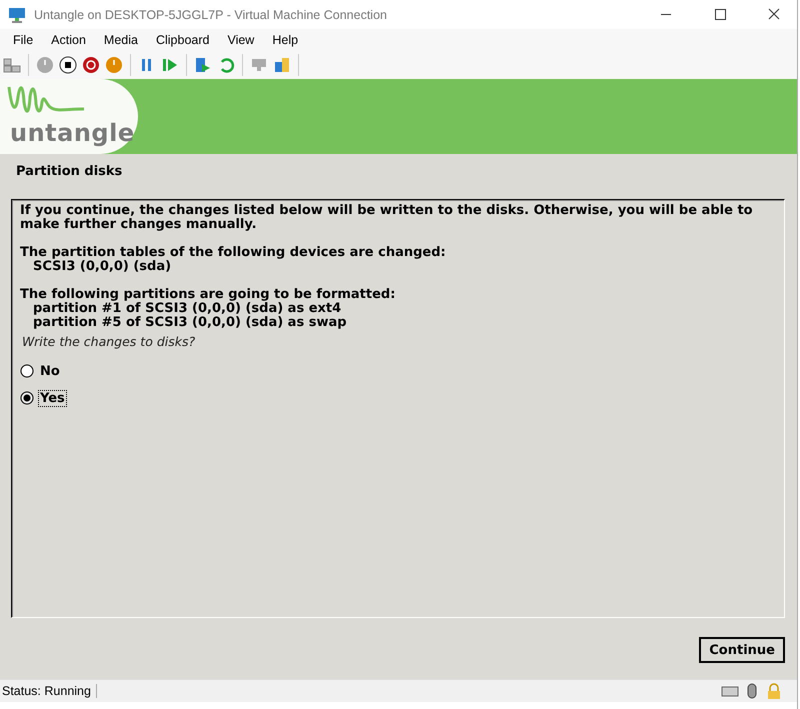 This screenshot has width=800, height=709. What do you see at coordinates (285, 40) in the screenshot?
I see `menu-item: Help` at bounding box center [285, 40].